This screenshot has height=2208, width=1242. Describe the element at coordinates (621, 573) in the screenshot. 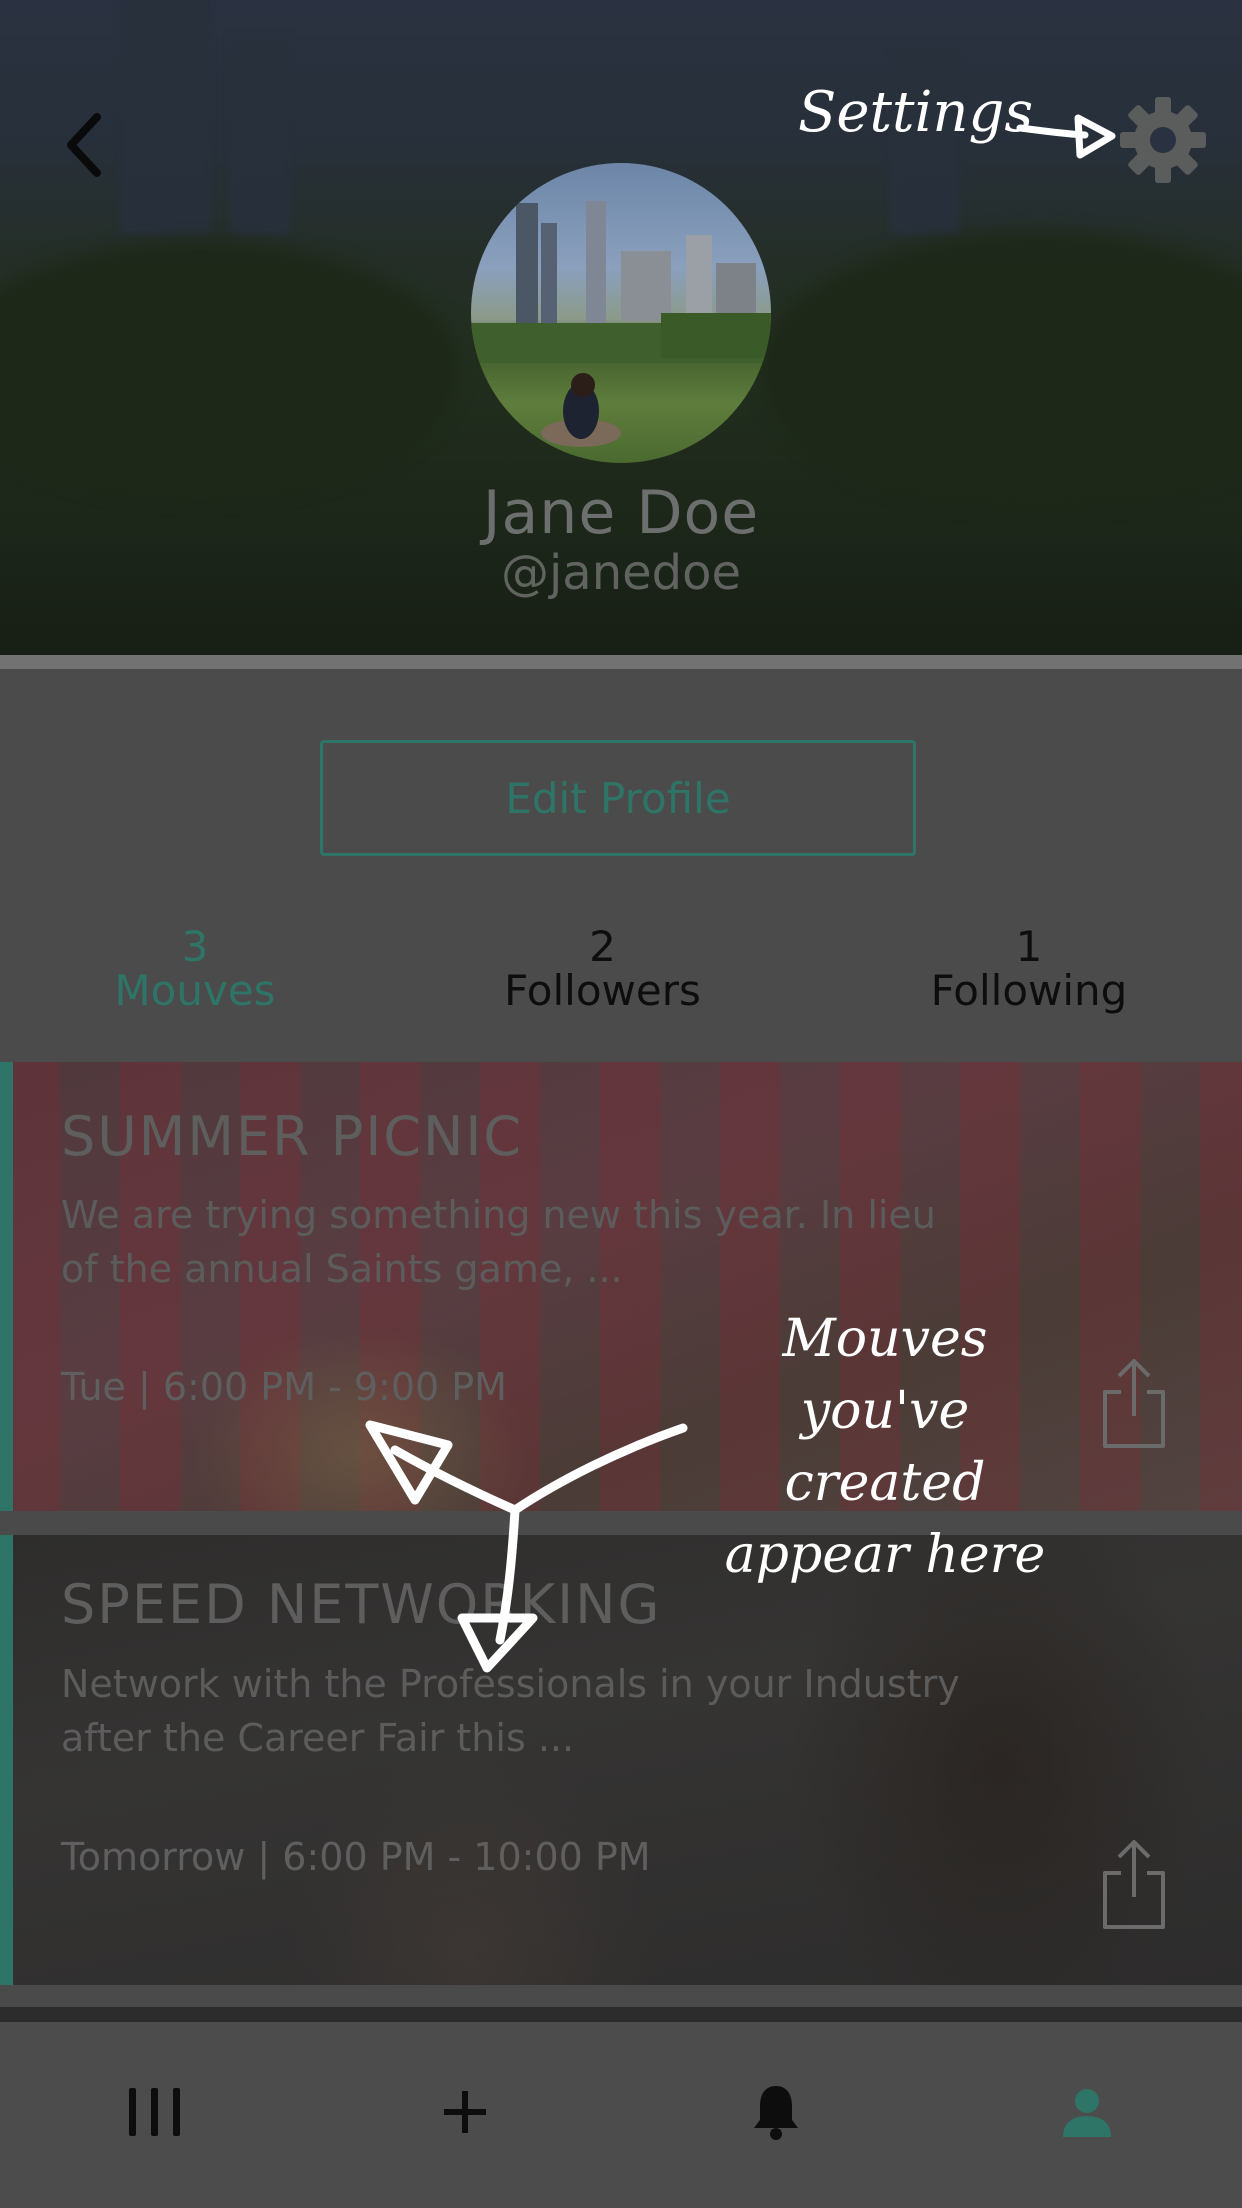

I see `profile-handle: @janedoe` at that location.